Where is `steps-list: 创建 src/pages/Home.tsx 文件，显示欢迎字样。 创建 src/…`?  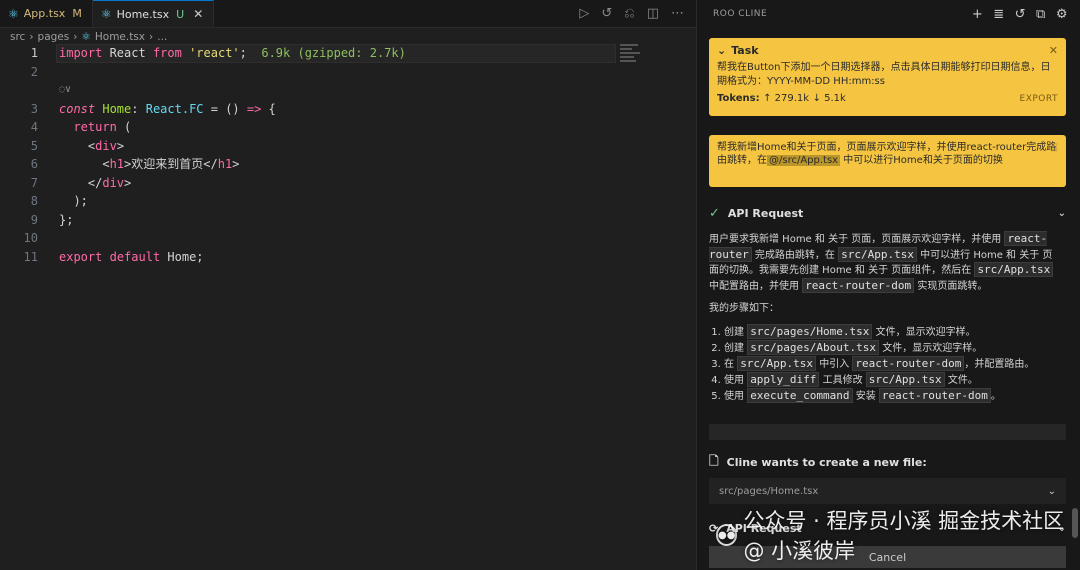 steps-list: 创建 src/pages/Home.tsx 文件，显示欢迎字样。 创建 src/… is located at coordinates (885, 364).